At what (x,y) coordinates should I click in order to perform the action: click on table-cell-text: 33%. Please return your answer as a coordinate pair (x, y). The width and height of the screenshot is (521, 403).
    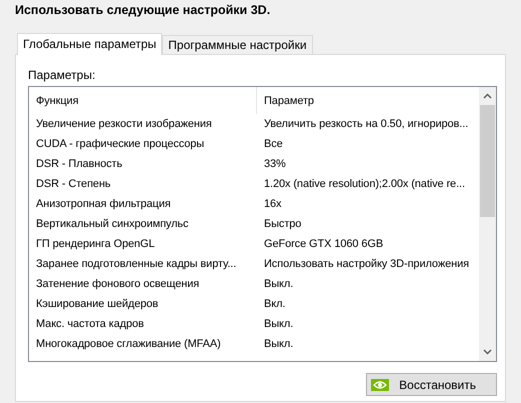
    Looking at the image, I should click on (275, 164).